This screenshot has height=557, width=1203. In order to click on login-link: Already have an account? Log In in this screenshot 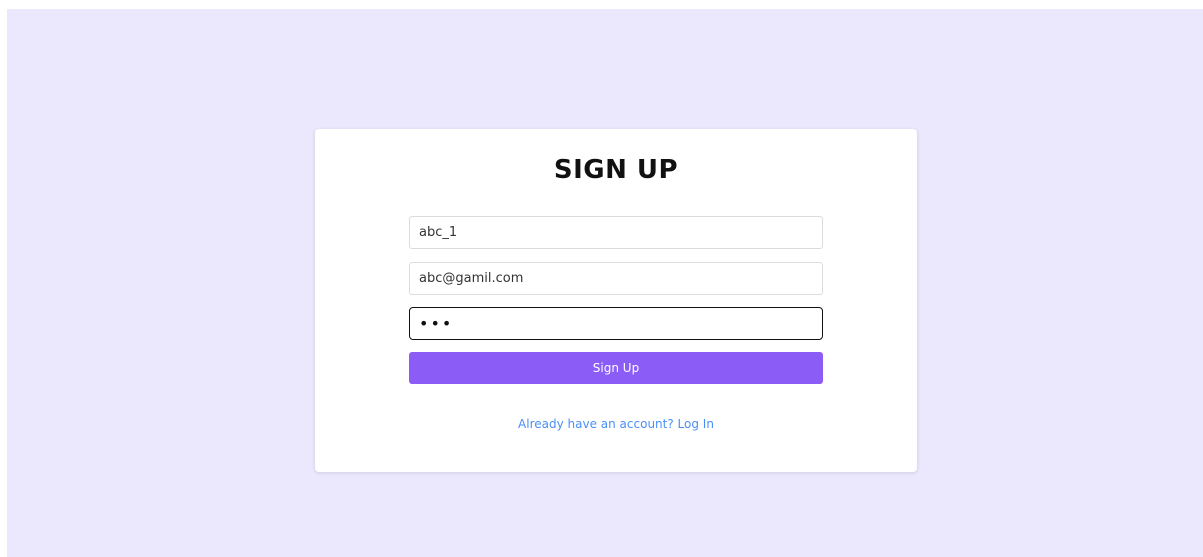, I will do `click(616, 424)`.